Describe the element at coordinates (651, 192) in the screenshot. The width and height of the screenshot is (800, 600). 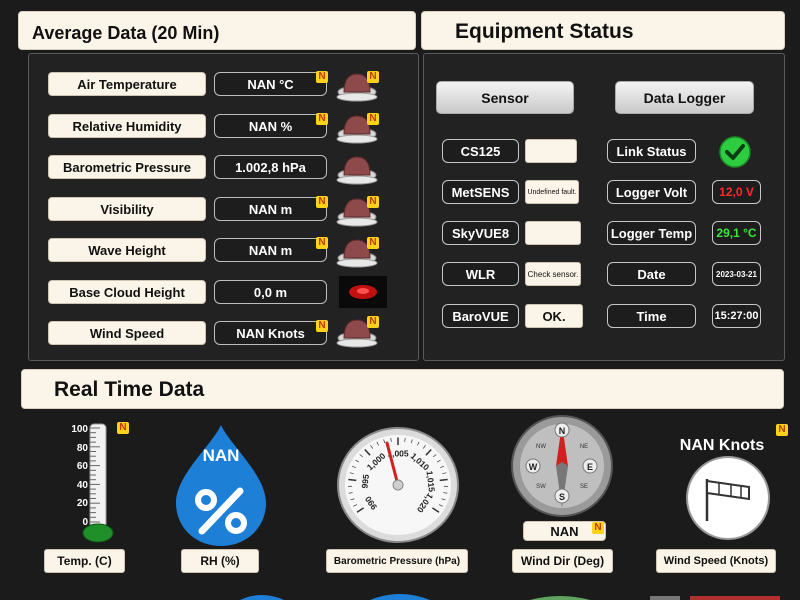
I see `logger-volt-label: Logger Volt` at that location.